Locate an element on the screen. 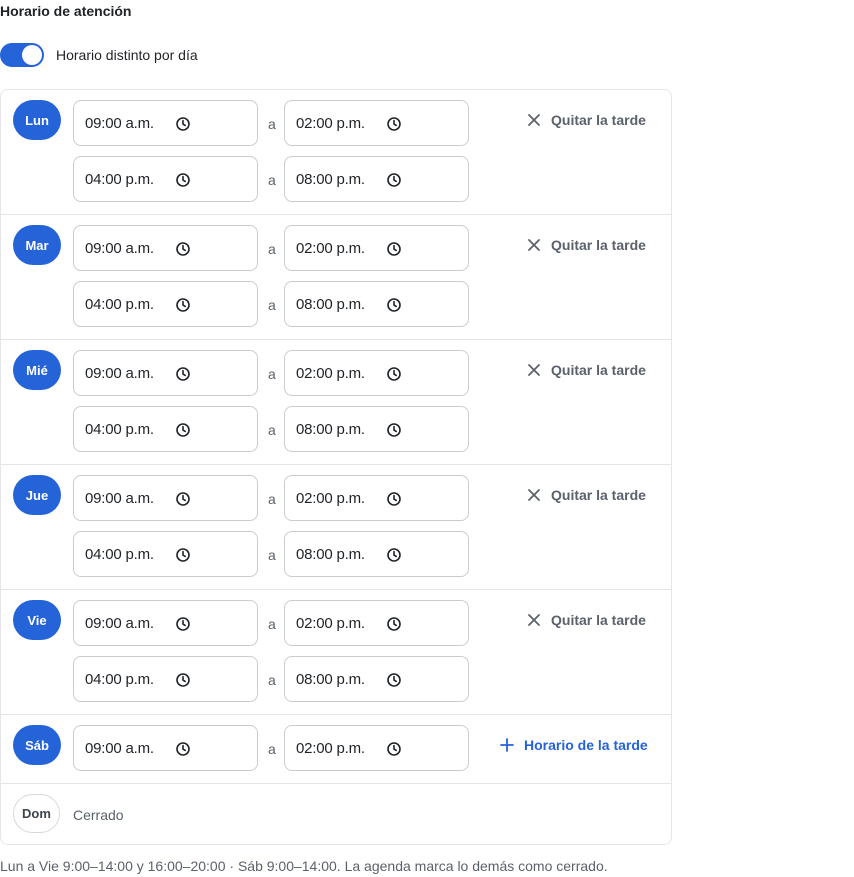 The height and width of the screenshot is (877, 854). add-afternoon-button: Horario de la tarde is located at coordinates (574, 745).